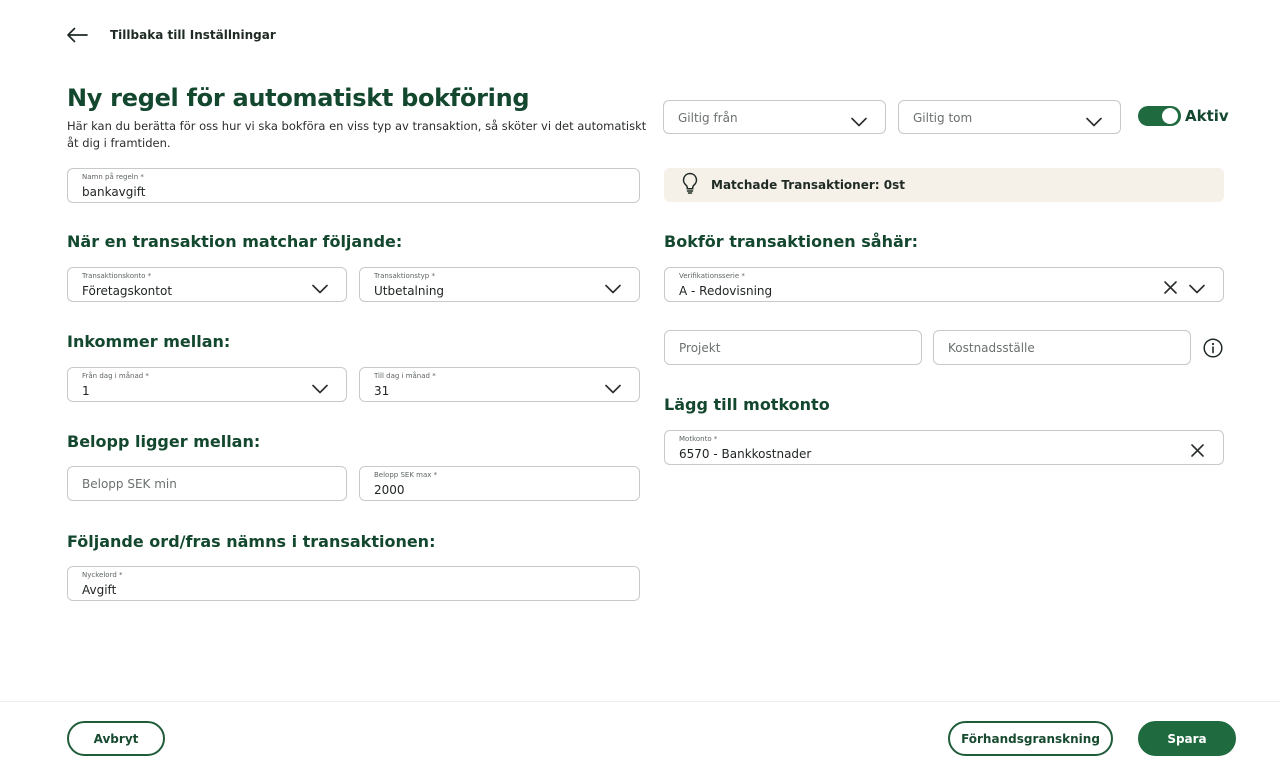 The image size is (1280, 772). I want to click on voucher-series-value: A - Redovisning, so click(726, 291).